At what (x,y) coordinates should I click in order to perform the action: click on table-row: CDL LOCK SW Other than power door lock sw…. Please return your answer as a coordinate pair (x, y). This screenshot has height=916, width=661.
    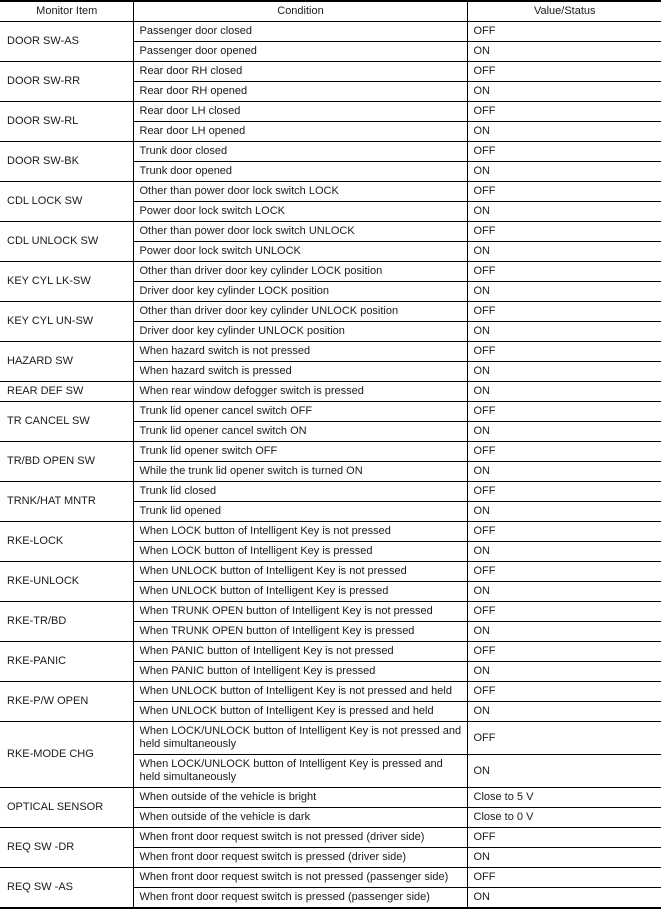
    Looking at the image, I should click on (330, 201).